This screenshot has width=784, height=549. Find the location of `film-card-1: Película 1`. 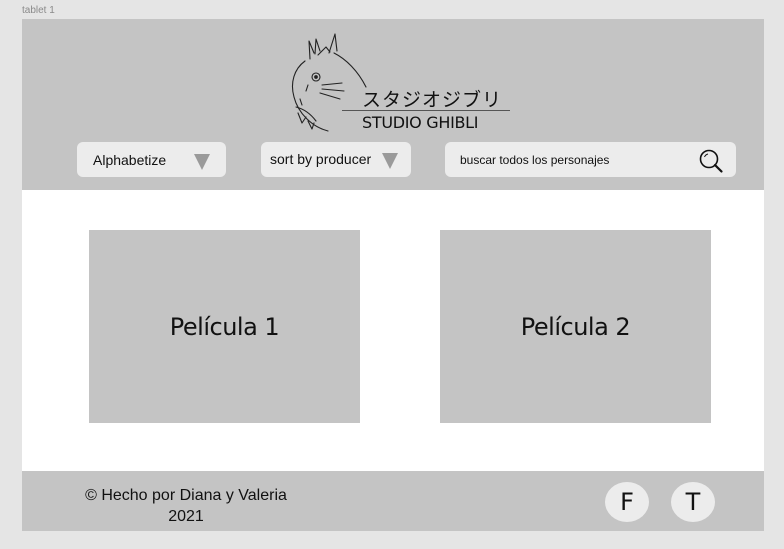

film-card-1: Película 1 is located at coordinates (224, 326).